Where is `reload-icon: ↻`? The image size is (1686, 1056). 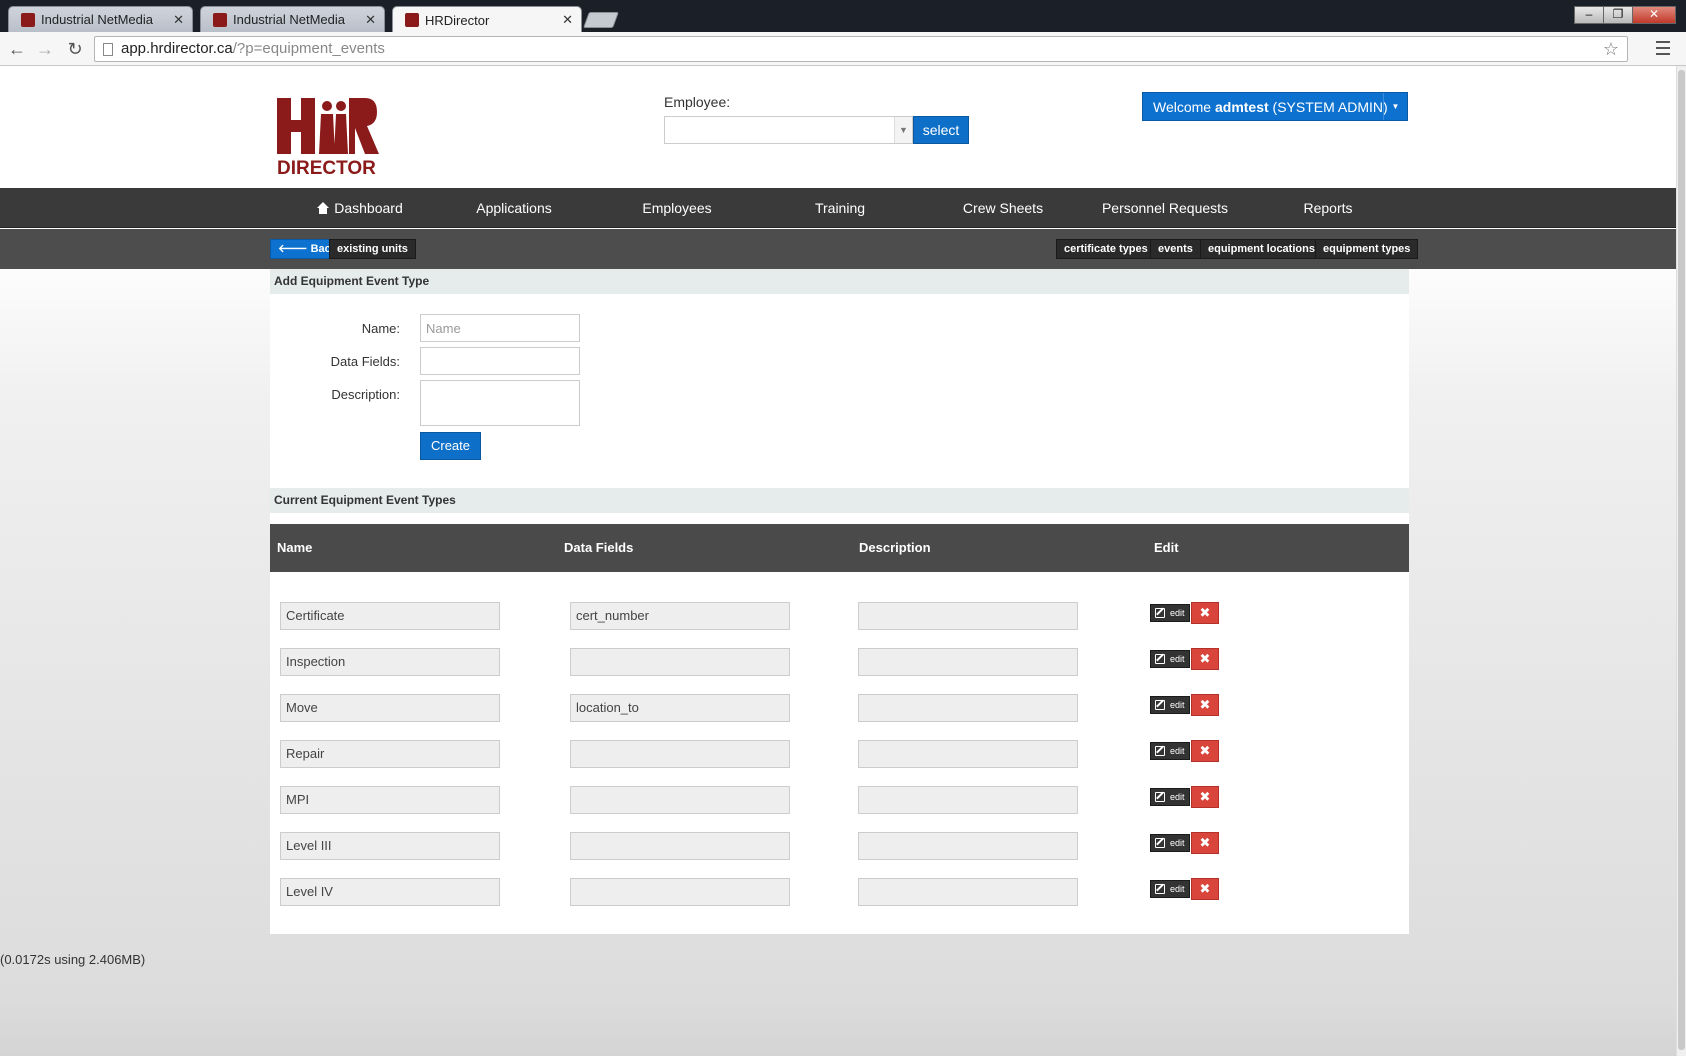
reload-icon: ↻ is located at coordinates (75, 49).